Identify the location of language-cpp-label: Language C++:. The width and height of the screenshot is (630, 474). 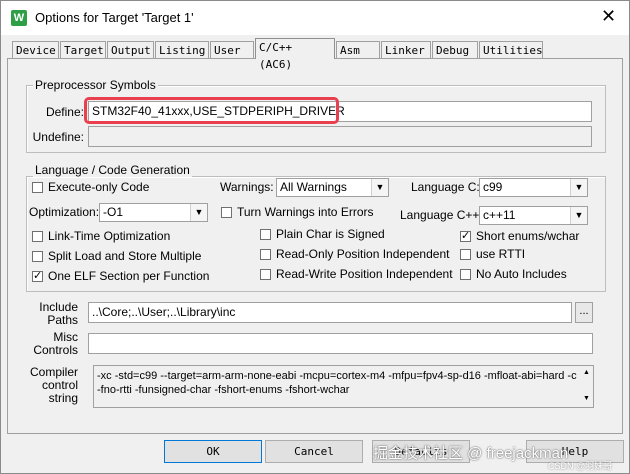
(441, 215).